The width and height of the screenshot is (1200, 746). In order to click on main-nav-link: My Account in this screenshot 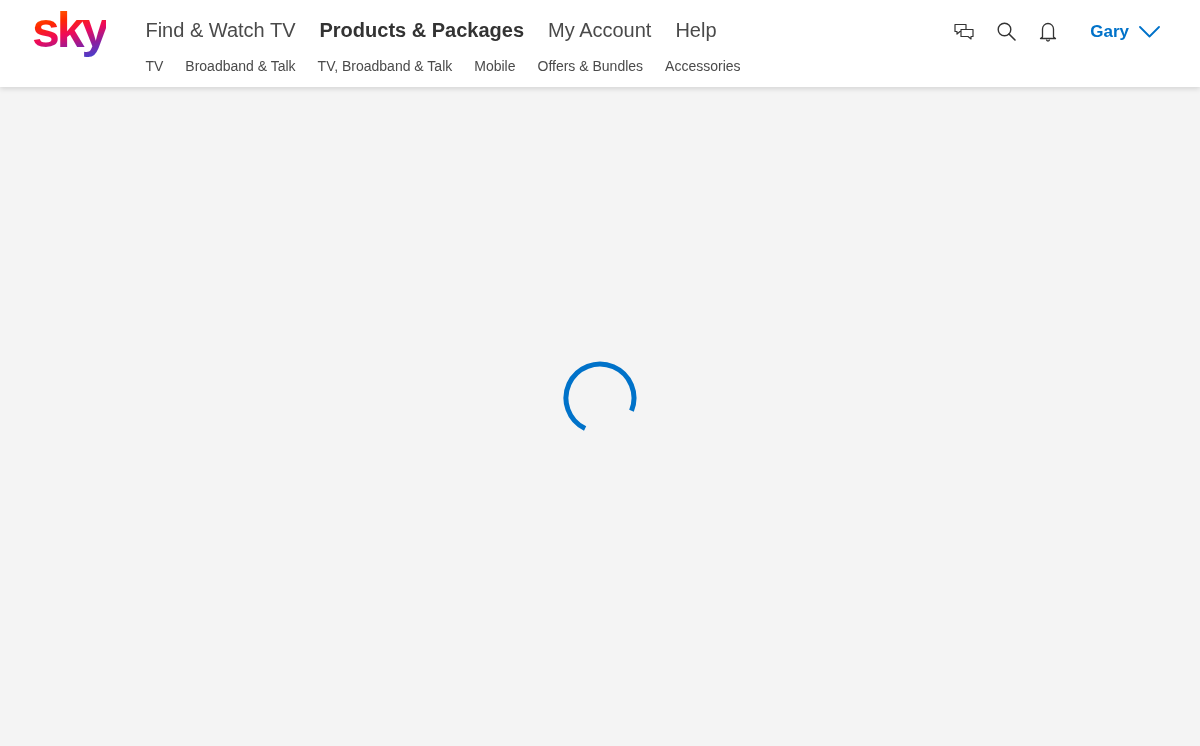, I will do `click(600, 30)`.